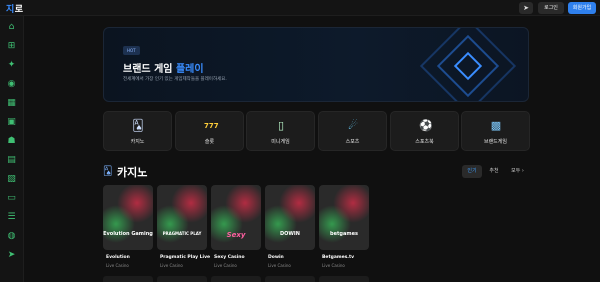 The width and height of the screenshot is (600, 282). I want to click on banner-pagination, so click(154, 95).